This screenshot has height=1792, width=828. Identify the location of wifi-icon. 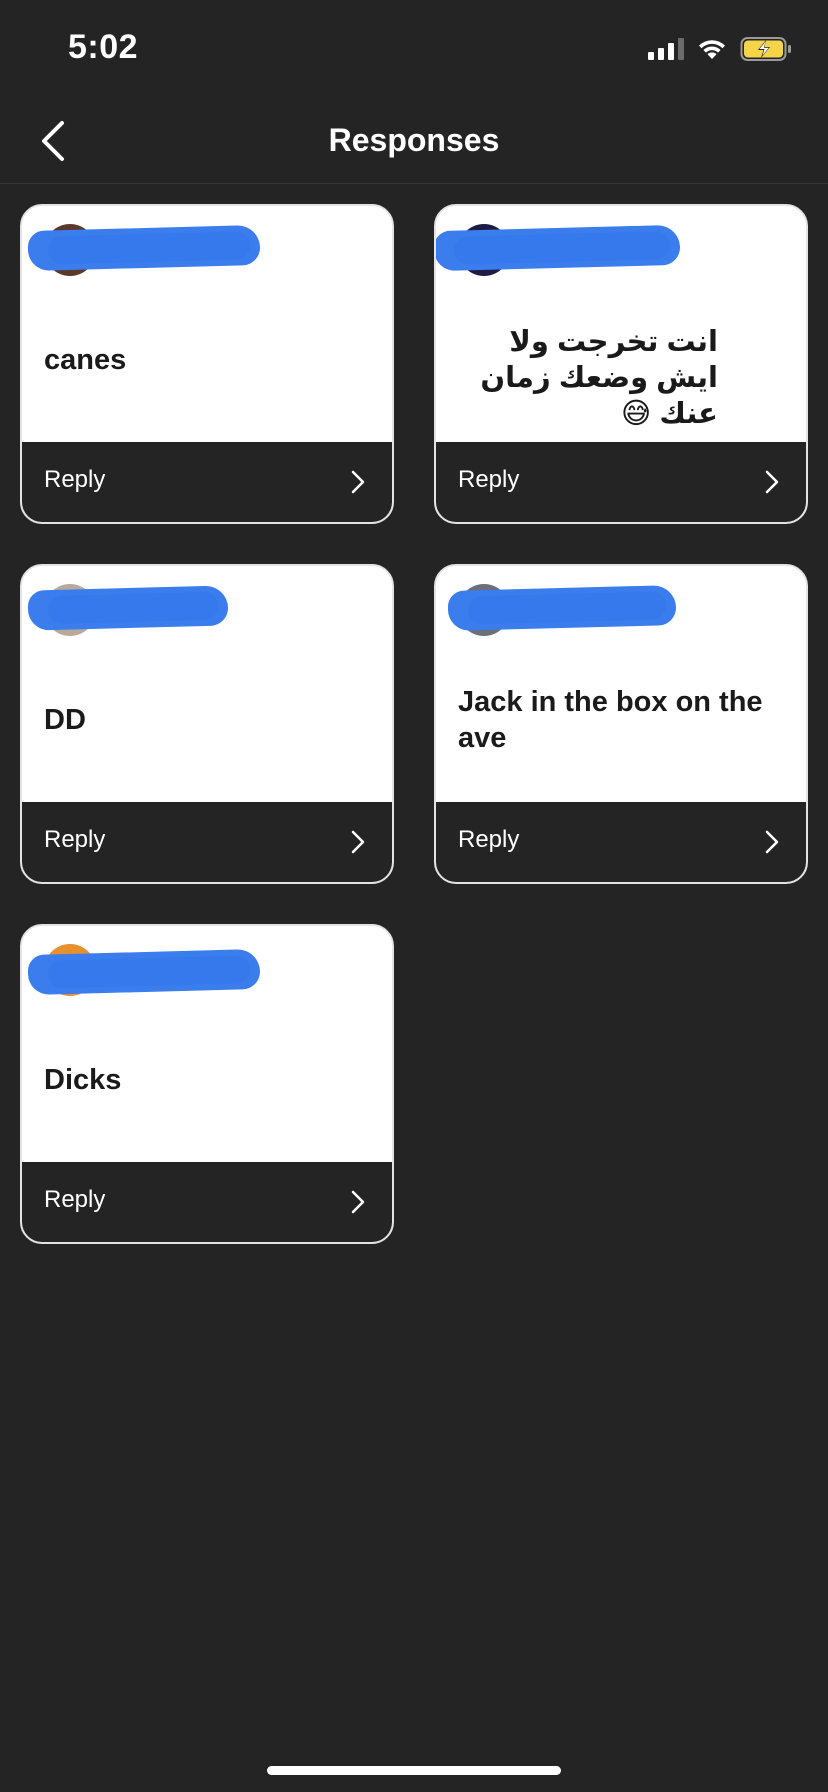
(712, 49).